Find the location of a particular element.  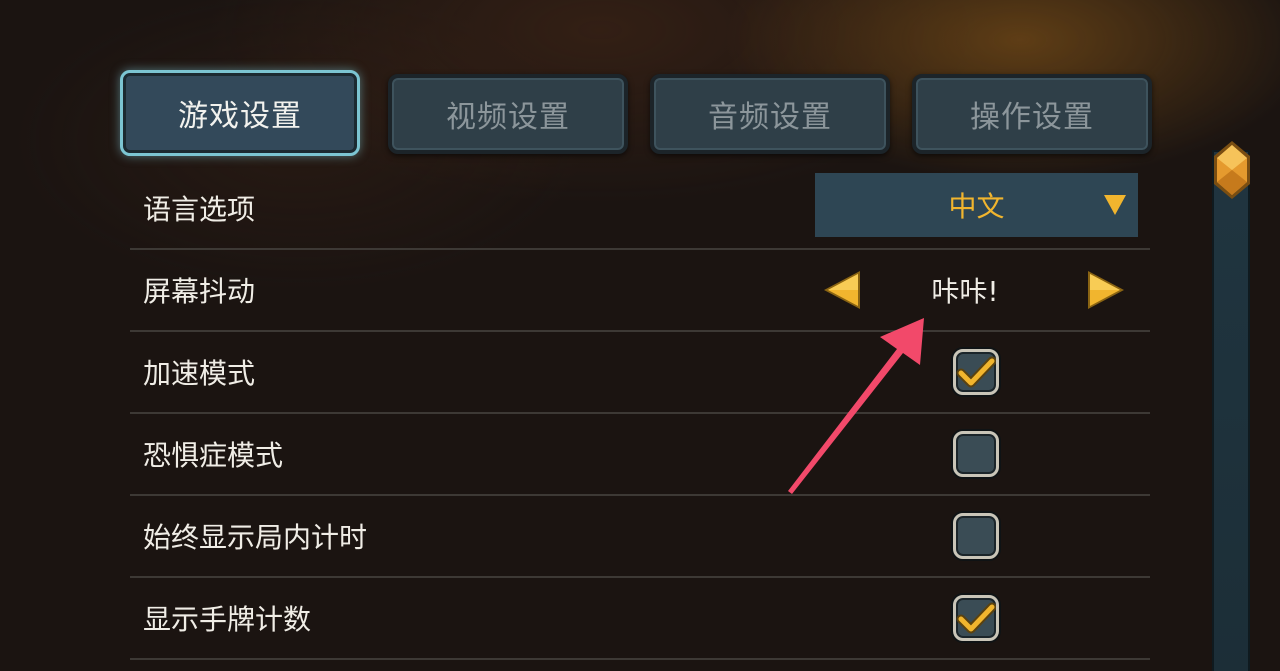

screen-shake-next-button is located at coordinates (1106, 290).